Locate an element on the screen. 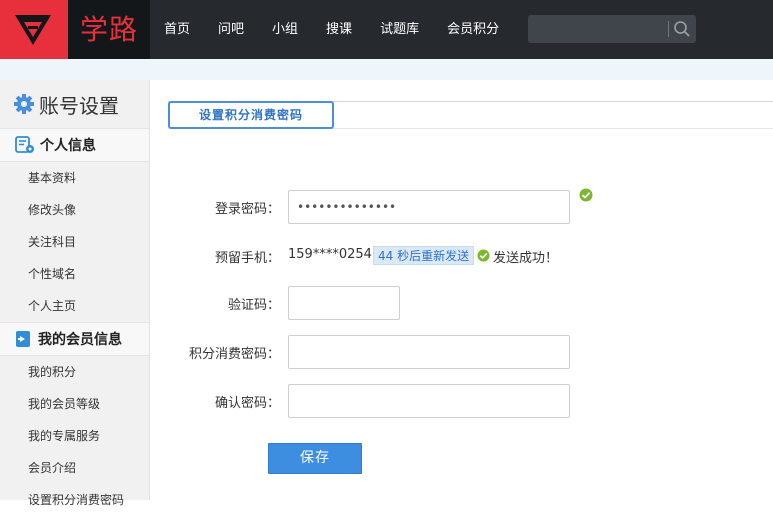  sidebar-group-personal-info: 个人信息 is located at coordinates (74, 145).